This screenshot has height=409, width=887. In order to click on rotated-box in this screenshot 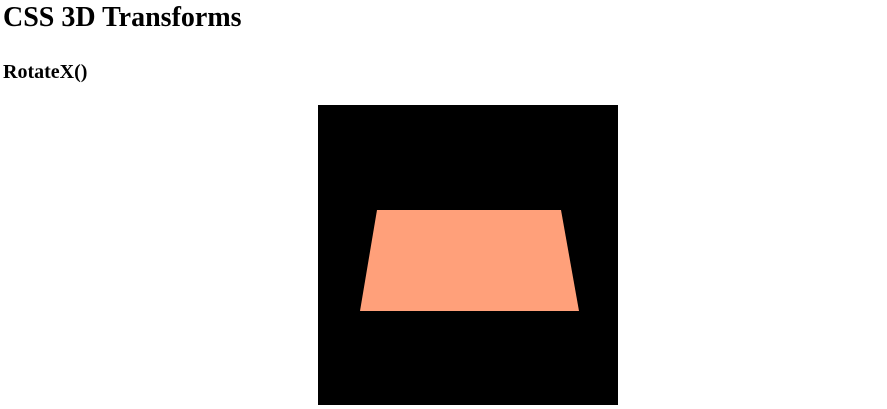, I will do `click(469, 260)`.